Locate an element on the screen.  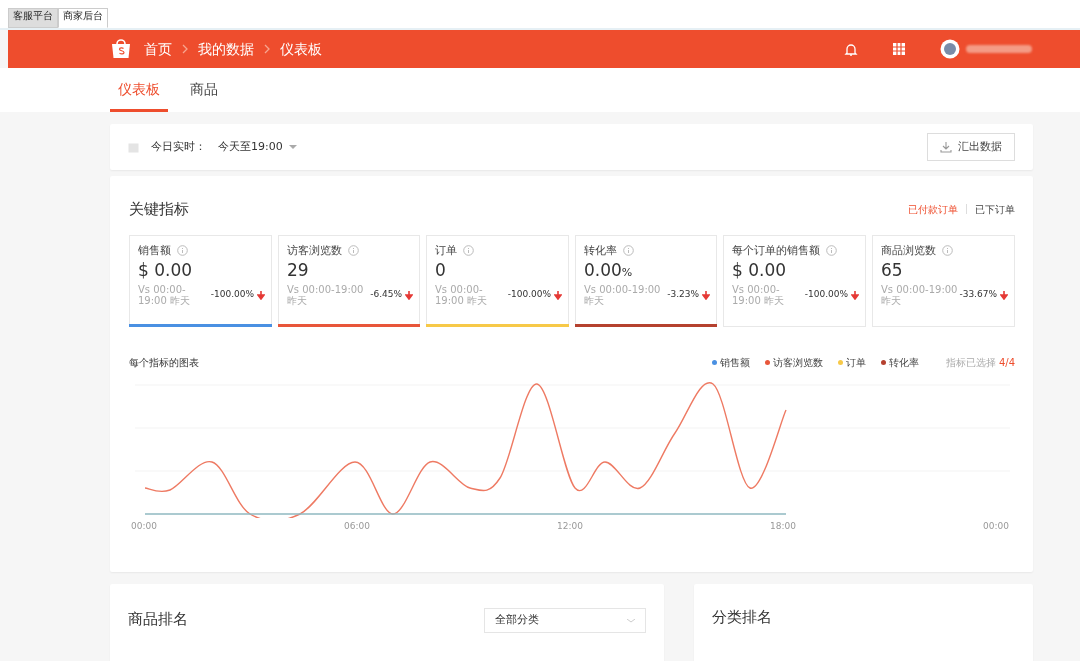
metric-card: 每个订单的销售额 $ 0.00 Vs 00:00-19:00 昨天 -100.00% is located at coordinates (794, 280).